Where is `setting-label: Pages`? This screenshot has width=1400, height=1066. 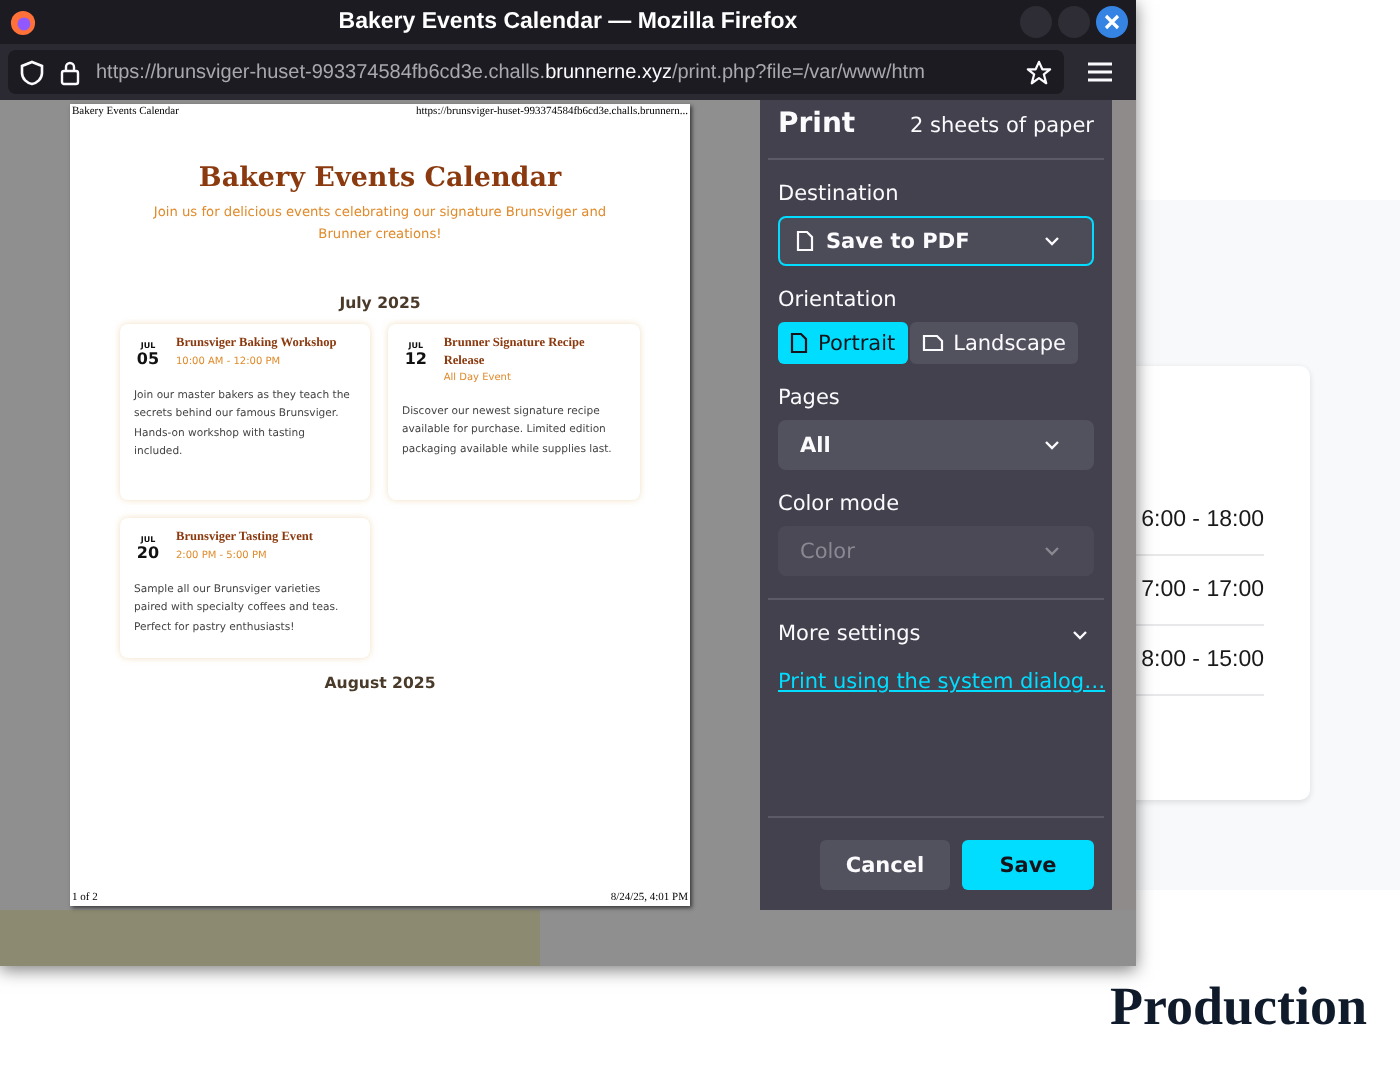
setting-label: Pages is located at coordinates (810, 398).